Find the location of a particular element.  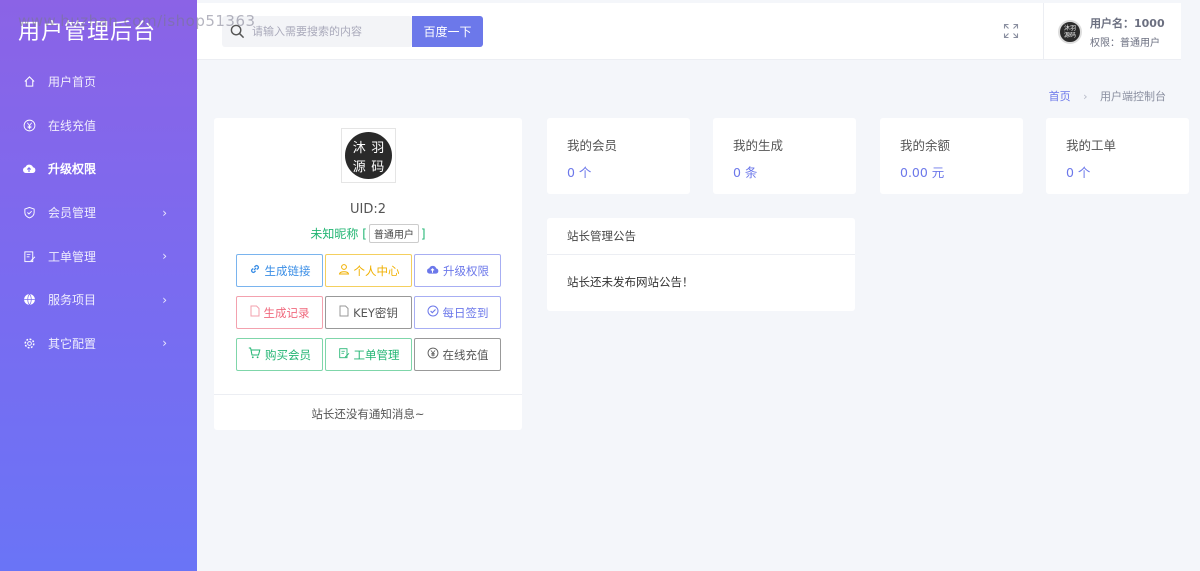

avatar: 沐羽 源码 is located at coordinates (1070, 31).